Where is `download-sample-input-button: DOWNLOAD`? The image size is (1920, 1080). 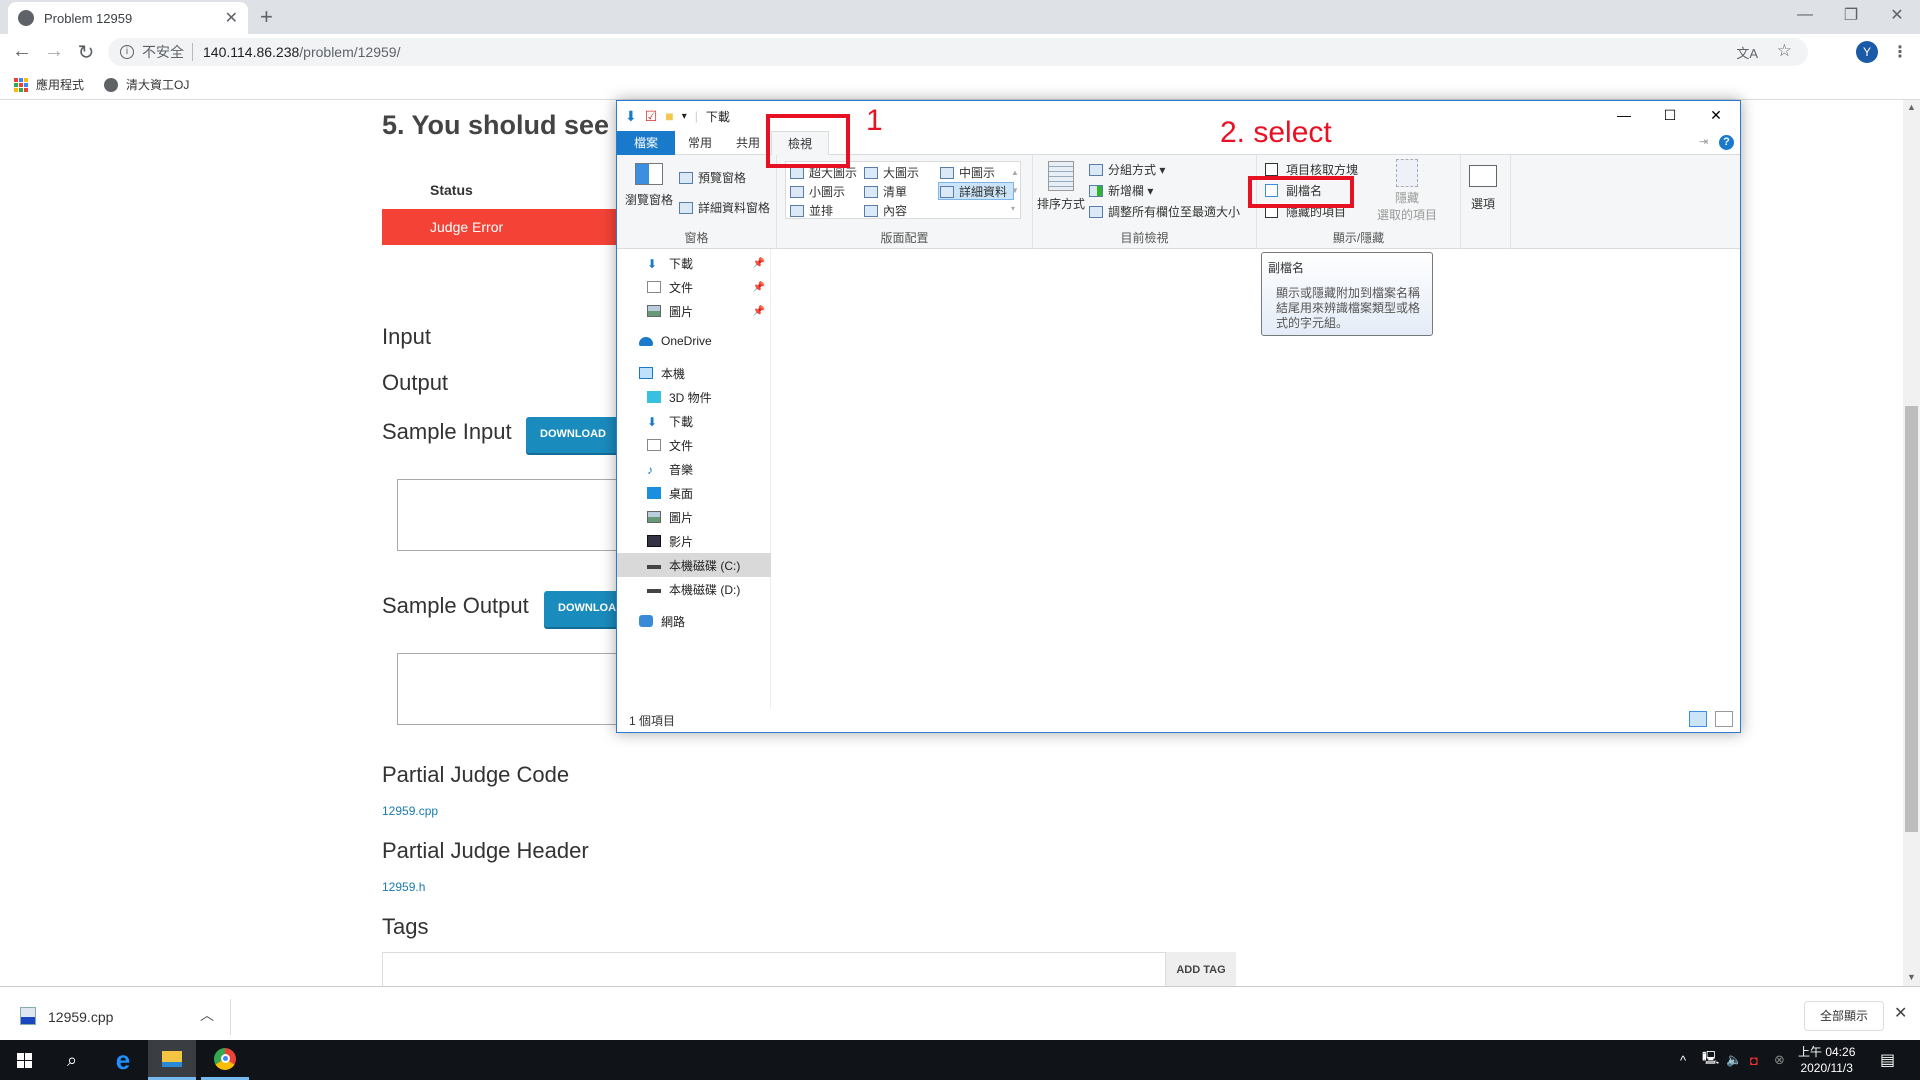 download-sample-input-button: DOWNLOAD is located at coordinates (573, 435).